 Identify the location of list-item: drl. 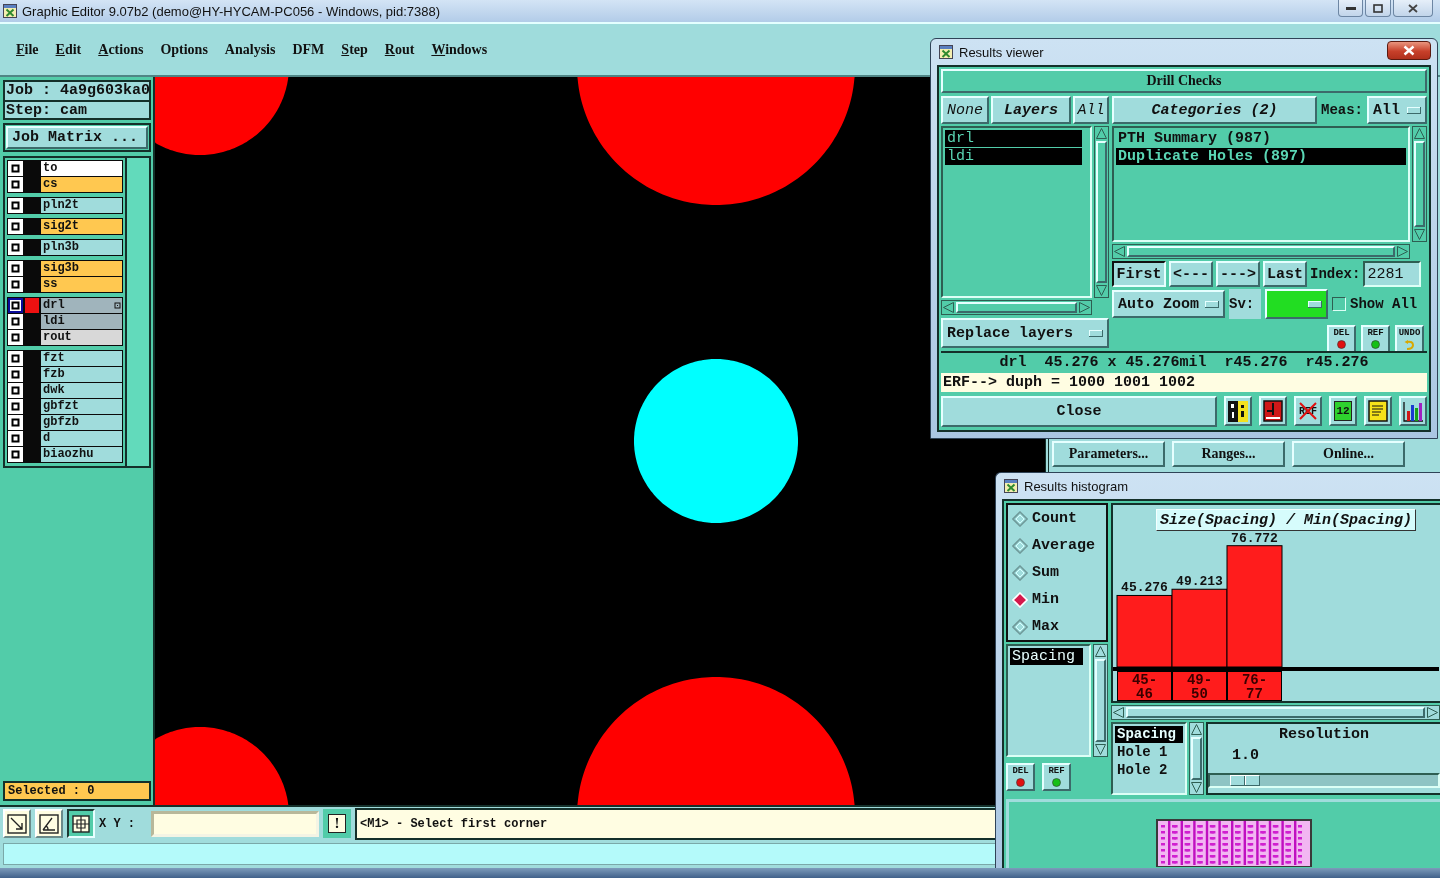
(1013, 138).